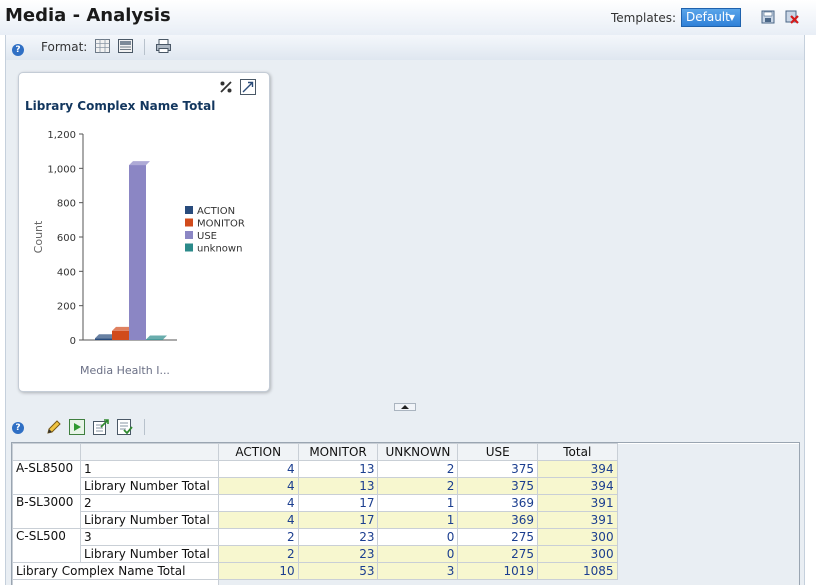 The image size is (816, 585). Describe the element at coordinates (38, 236) in the screenshot. I see `y-axis-label: Count` at that location.